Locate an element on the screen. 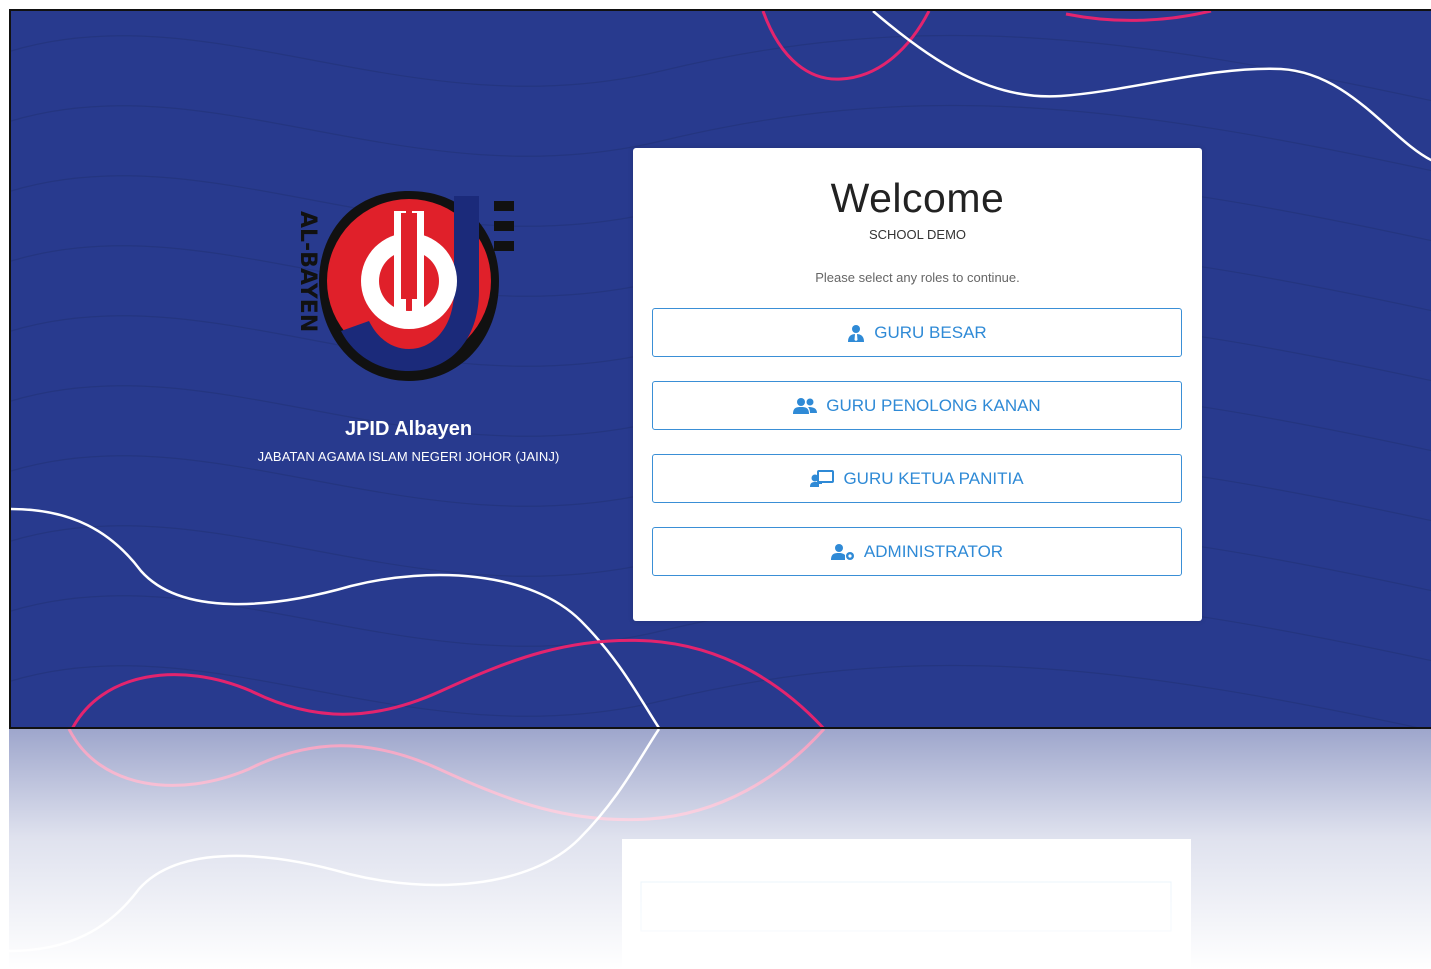 The width and height of the screenshot is (1431, 969). chalkboard-teacher-icon is located at coordinates (822, 478).